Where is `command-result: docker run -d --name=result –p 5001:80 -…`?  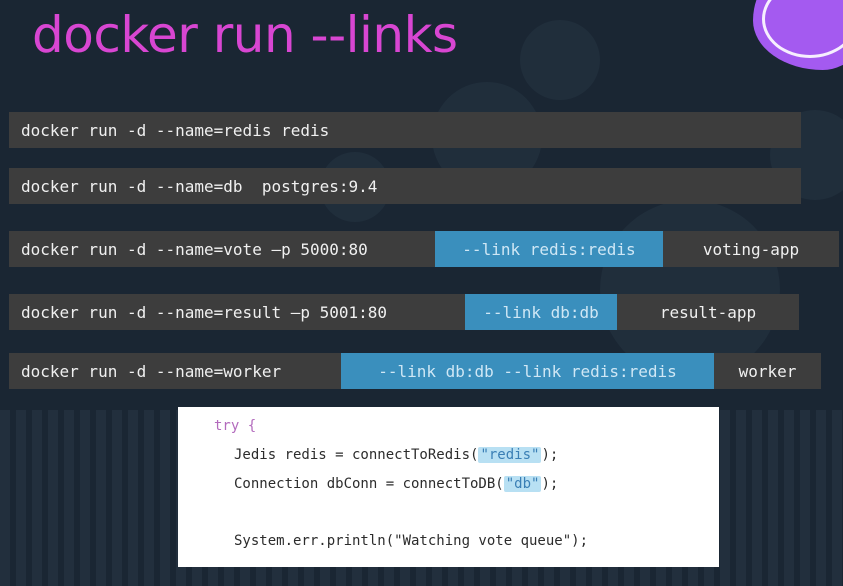 command-result: docker run -d --name=result –p 5001:80 -… is located at coordinates (404, 312).